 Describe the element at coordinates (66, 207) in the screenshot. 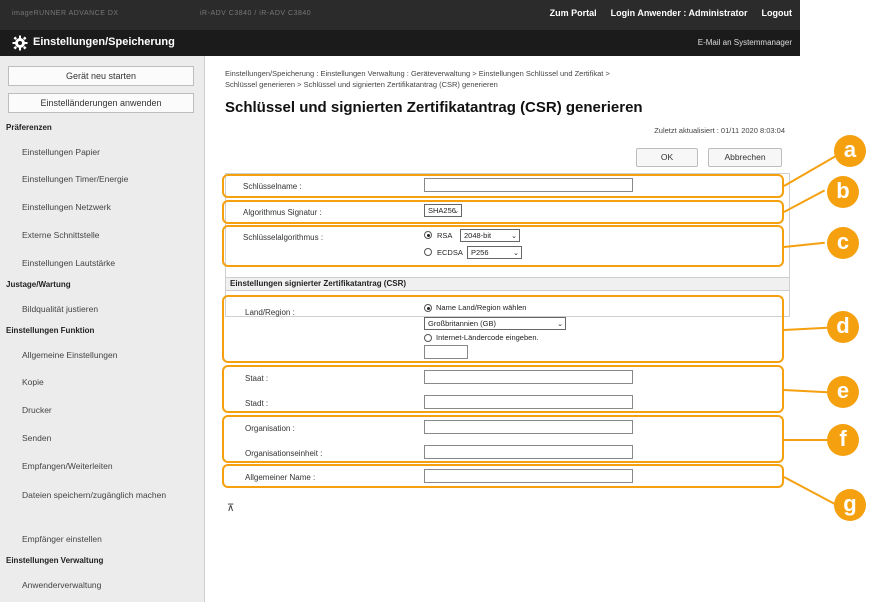

I see `sidebar-item-network: Einstellungen Netzwerk` at that location.